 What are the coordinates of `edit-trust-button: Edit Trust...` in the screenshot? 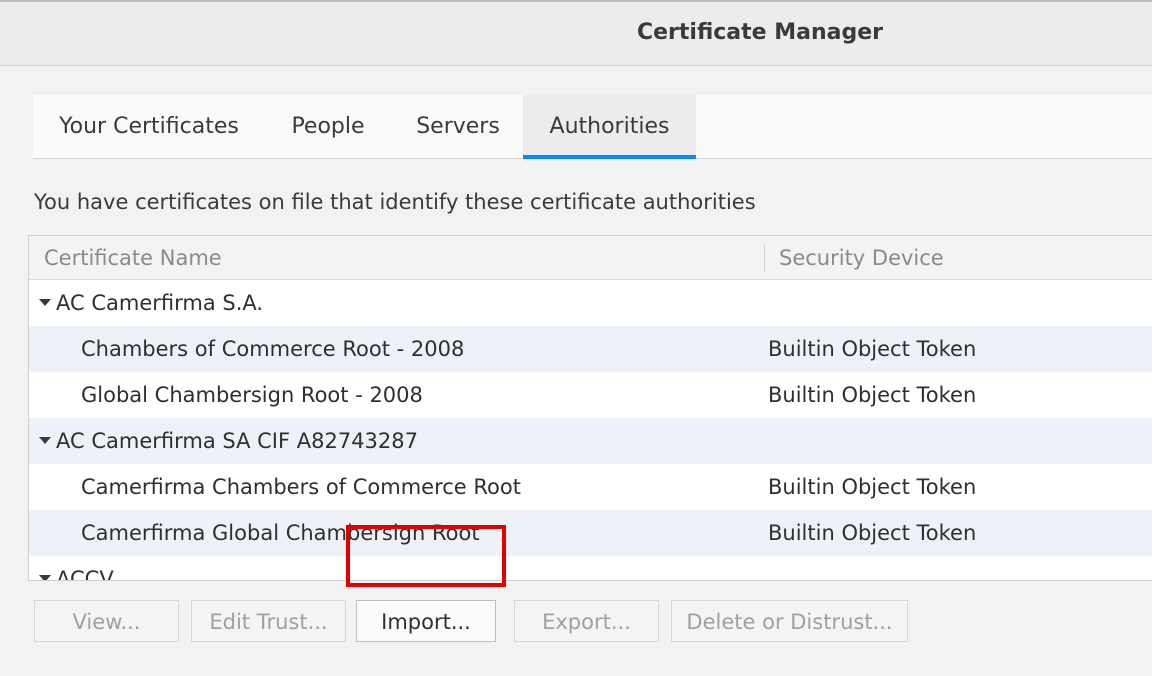 It's located at (268, 621).